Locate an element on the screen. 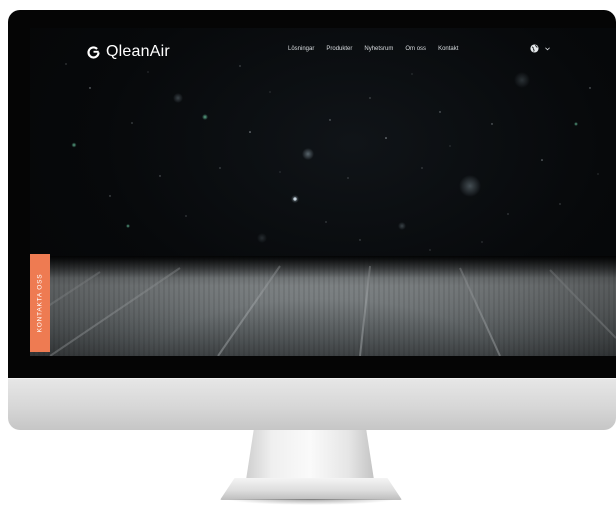  nav-item-kontakt: Kontakt is located at coordinates (448, 49).